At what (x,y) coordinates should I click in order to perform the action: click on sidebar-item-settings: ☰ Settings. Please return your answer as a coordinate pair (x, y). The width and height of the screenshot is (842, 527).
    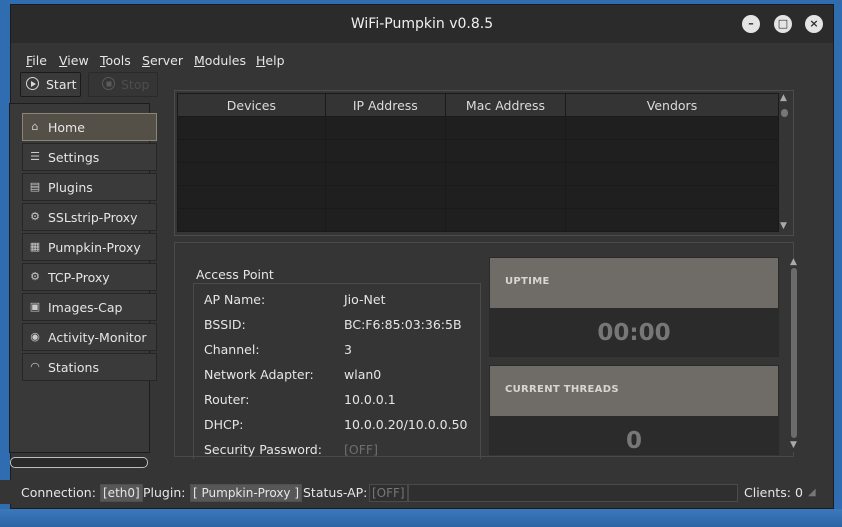
    Looking at the image, I should click on (89, 157).